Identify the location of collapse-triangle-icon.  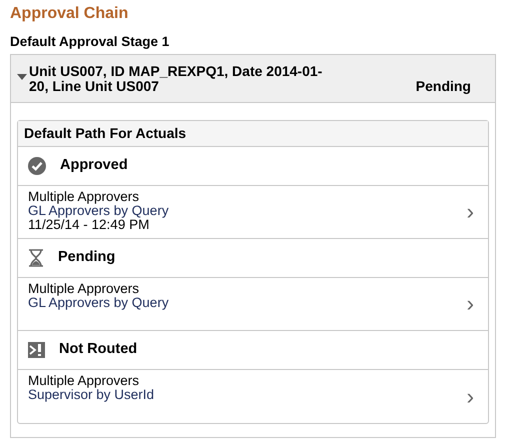
(22, 77).